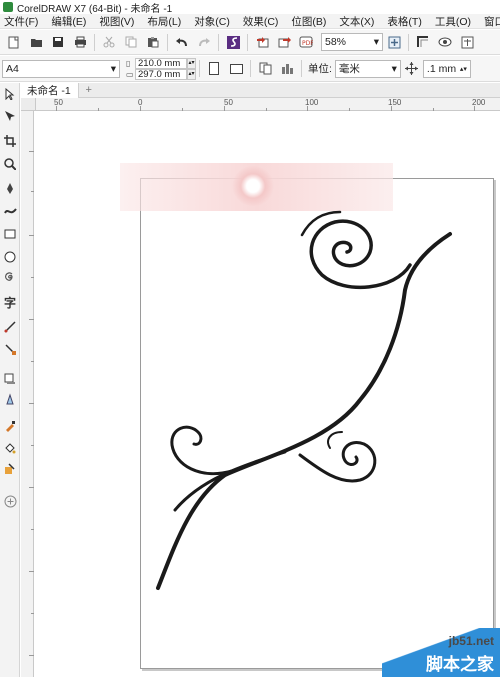  What do you see at coordinates (471, 641) in the screenshot?
I see `watermark-site: jb51.net` at bounding box center [471, 641].